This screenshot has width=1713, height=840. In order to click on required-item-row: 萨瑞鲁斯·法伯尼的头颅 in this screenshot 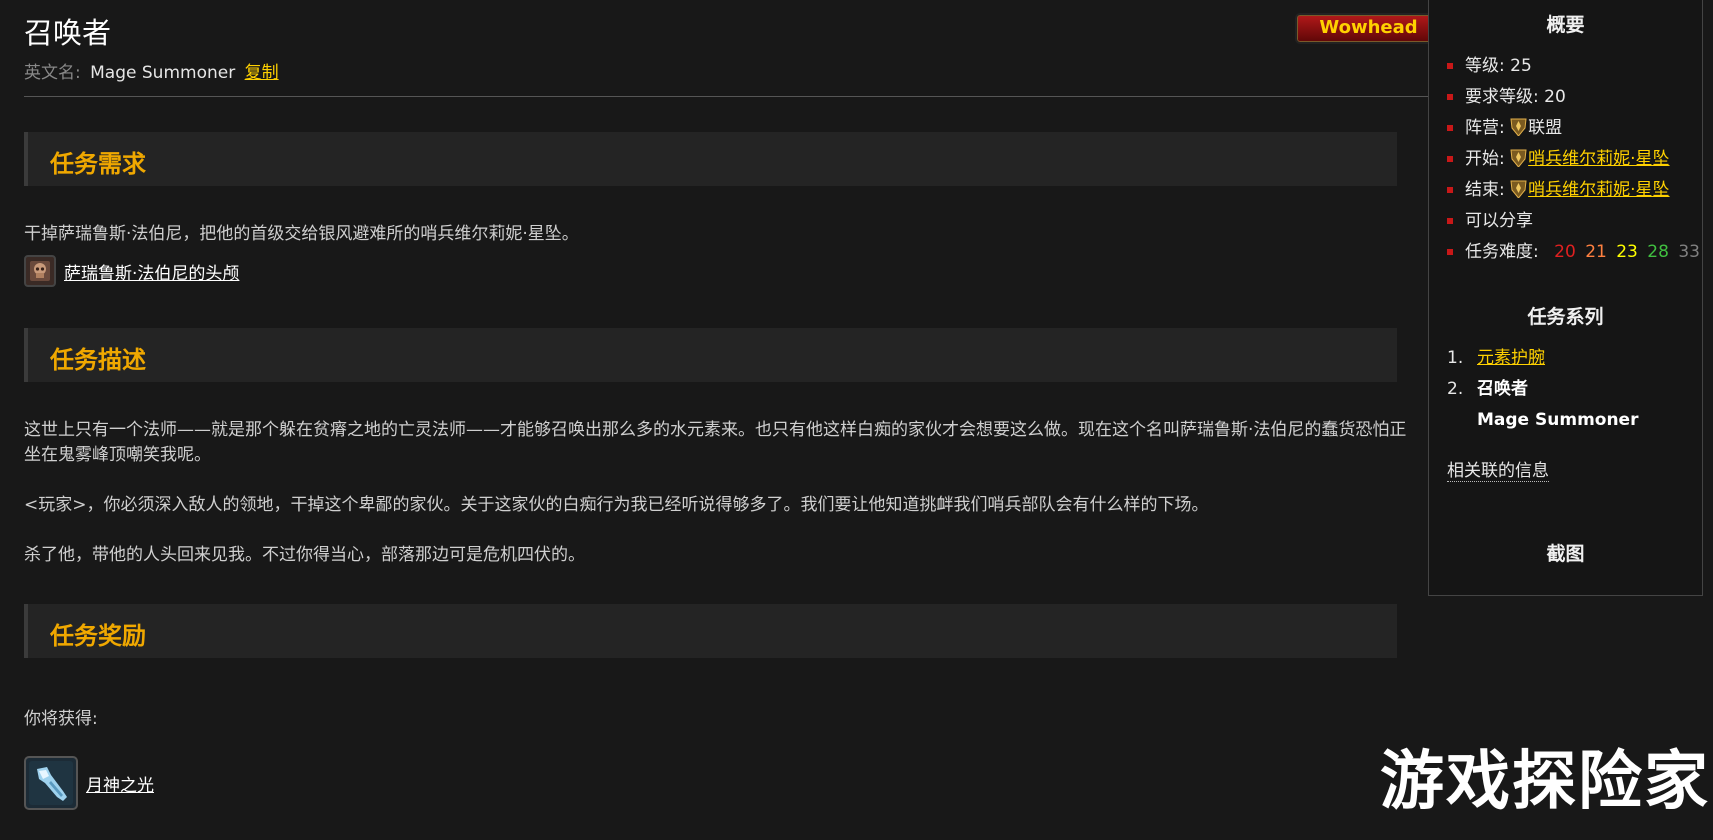, I will do `click(131, 271)`.